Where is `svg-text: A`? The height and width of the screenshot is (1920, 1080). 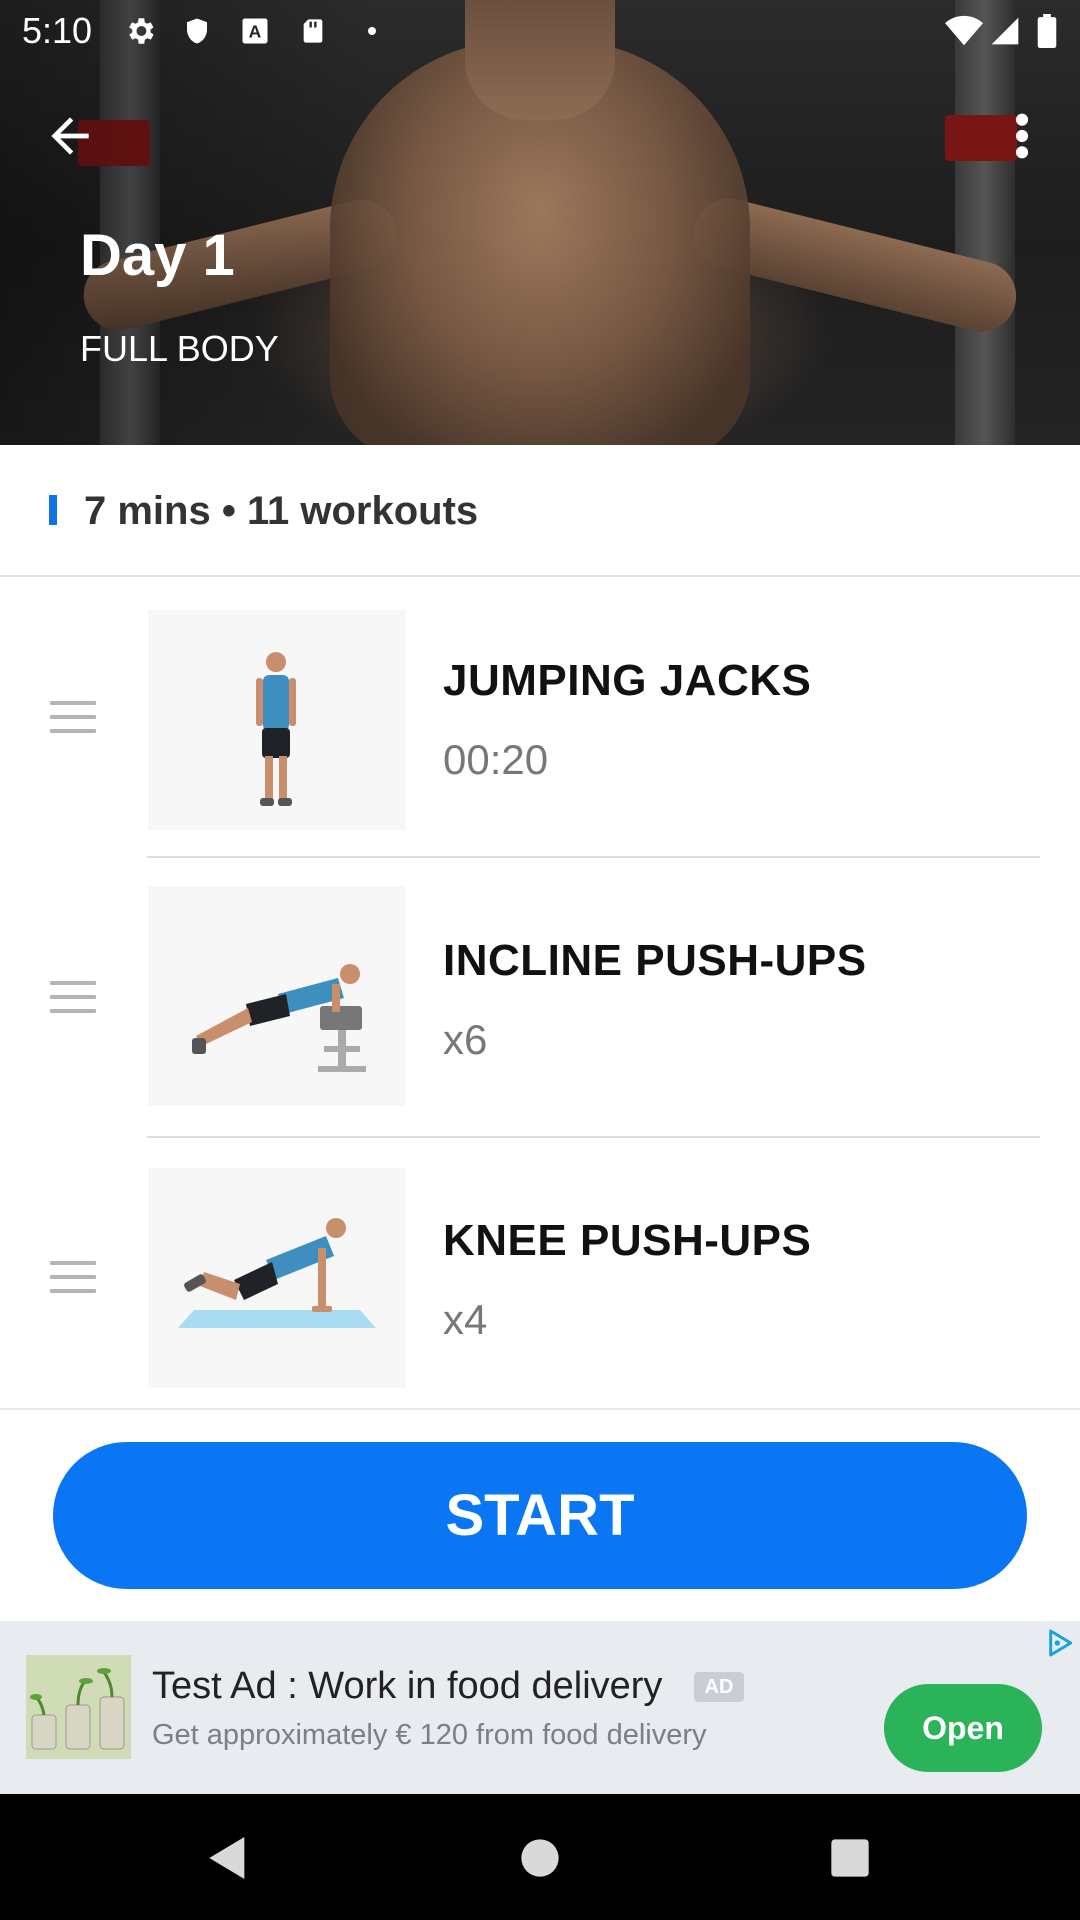 svg-text: A is located at coordinates (255, 31).